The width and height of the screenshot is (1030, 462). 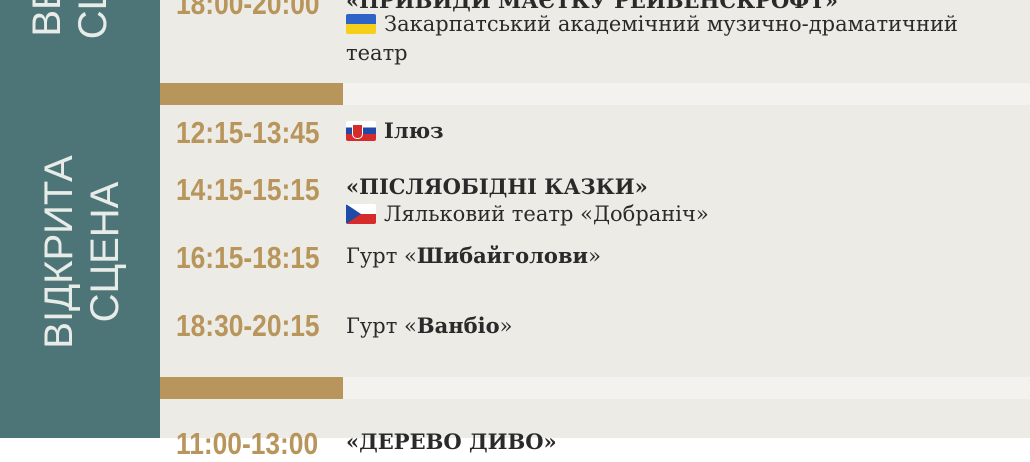 I want to click on ukraine-flag-icon, so click(x=361, y=24).